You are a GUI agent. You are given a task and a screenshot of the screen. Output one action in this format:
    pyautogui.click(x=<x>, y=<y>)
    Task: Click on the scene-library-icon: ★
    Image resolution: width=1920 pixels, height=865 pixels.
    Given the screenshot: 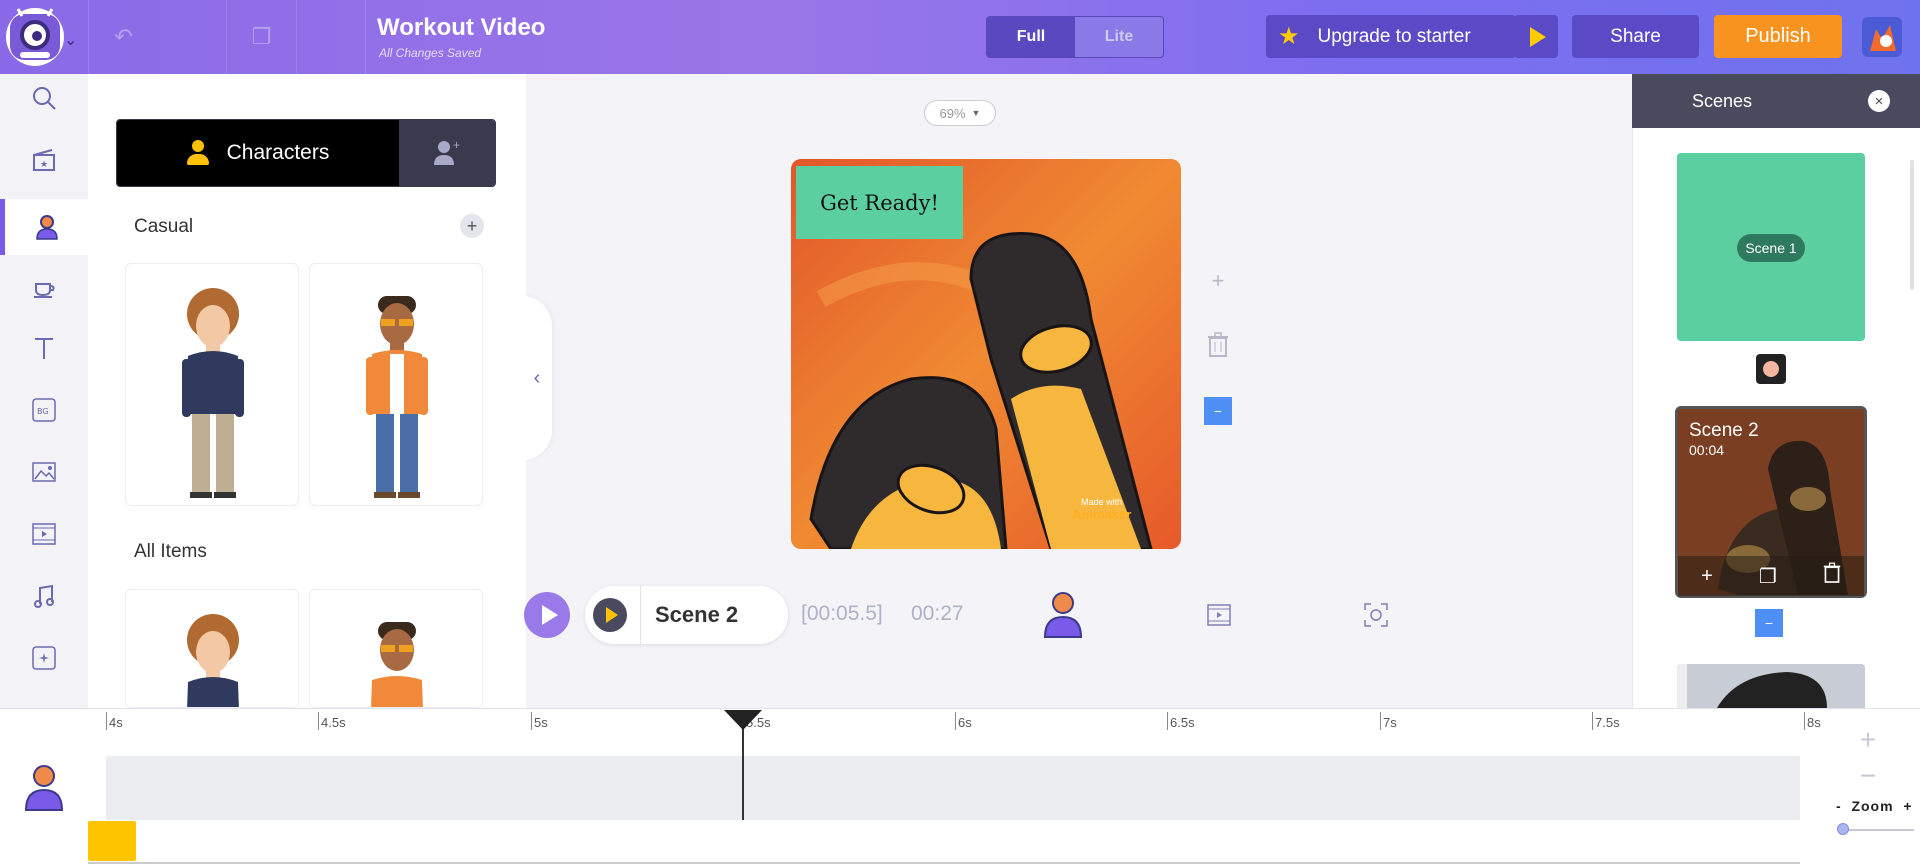 What is the action you would take?
    pyautogui.click(x=44, y=160)
    